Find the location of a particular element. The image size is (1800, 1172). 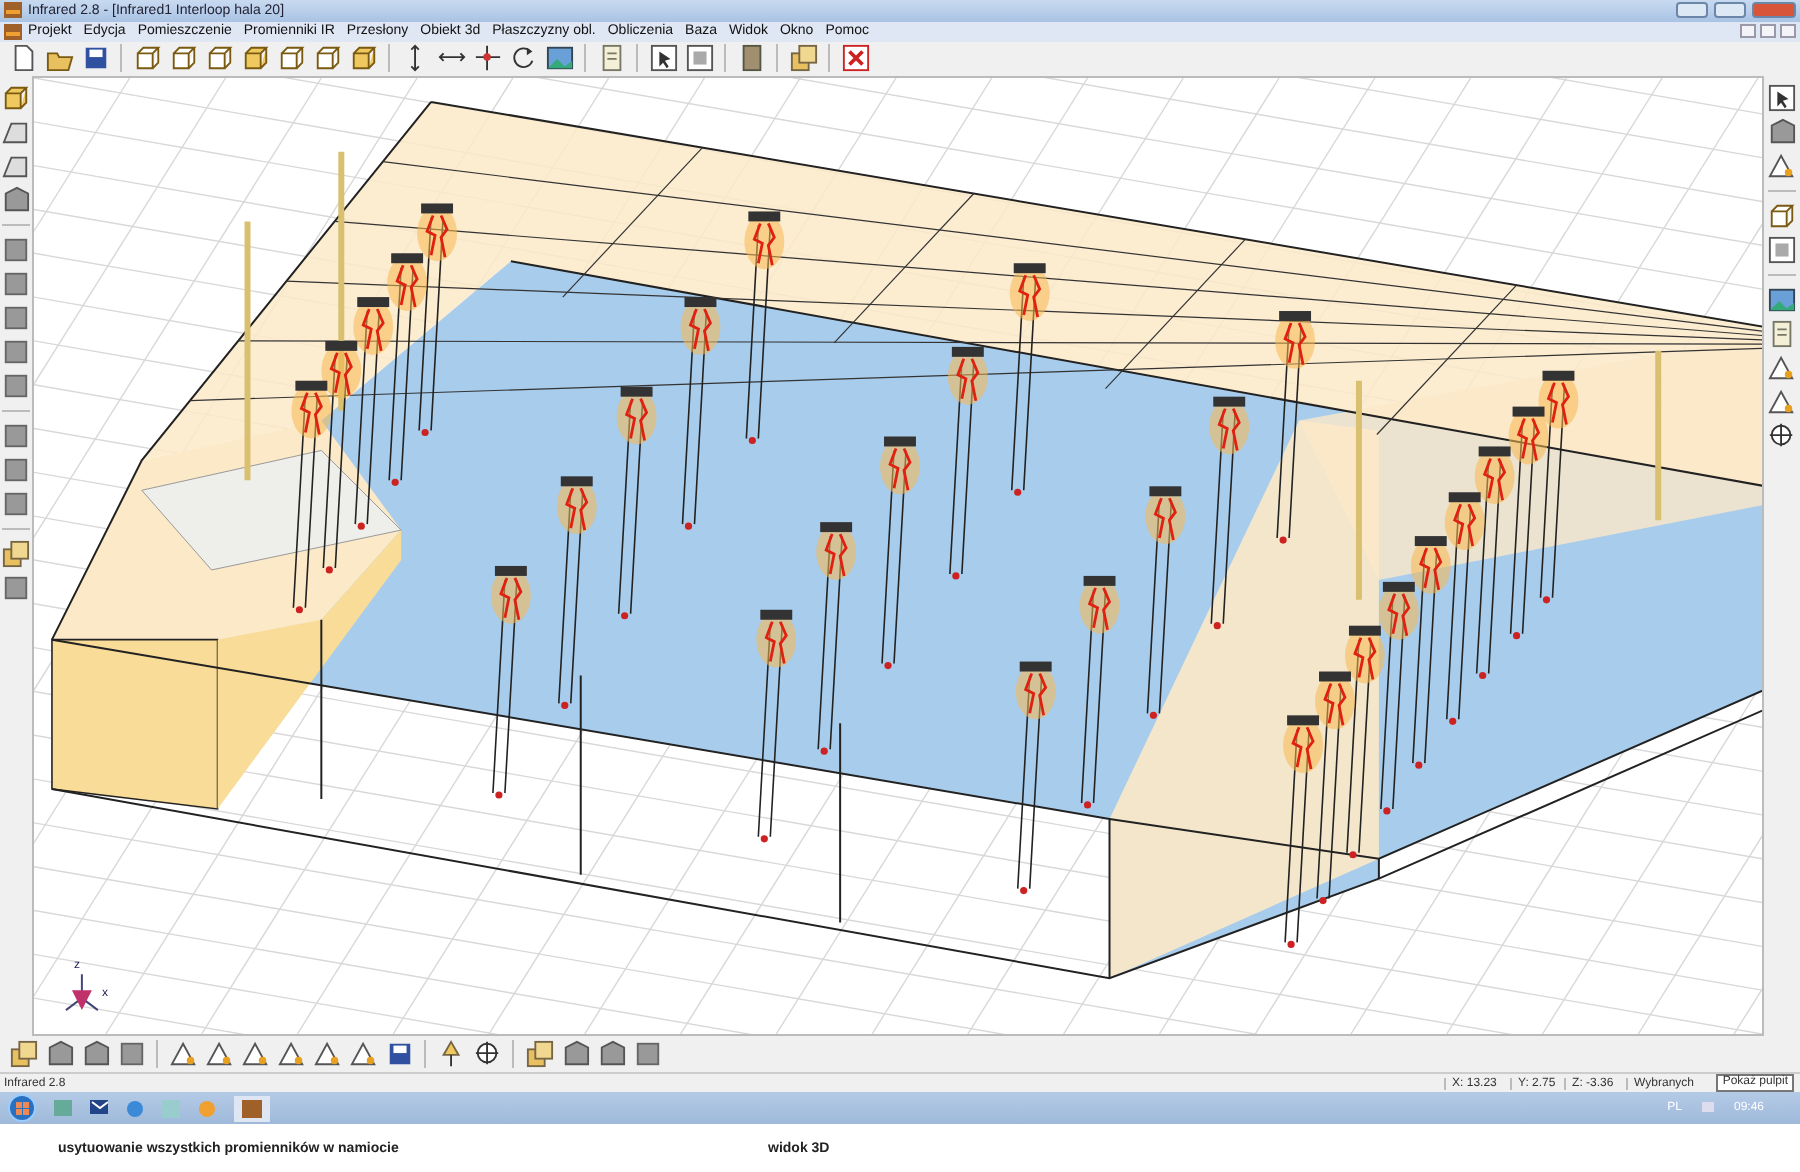

close-icon is located at coordinates (855, 58).